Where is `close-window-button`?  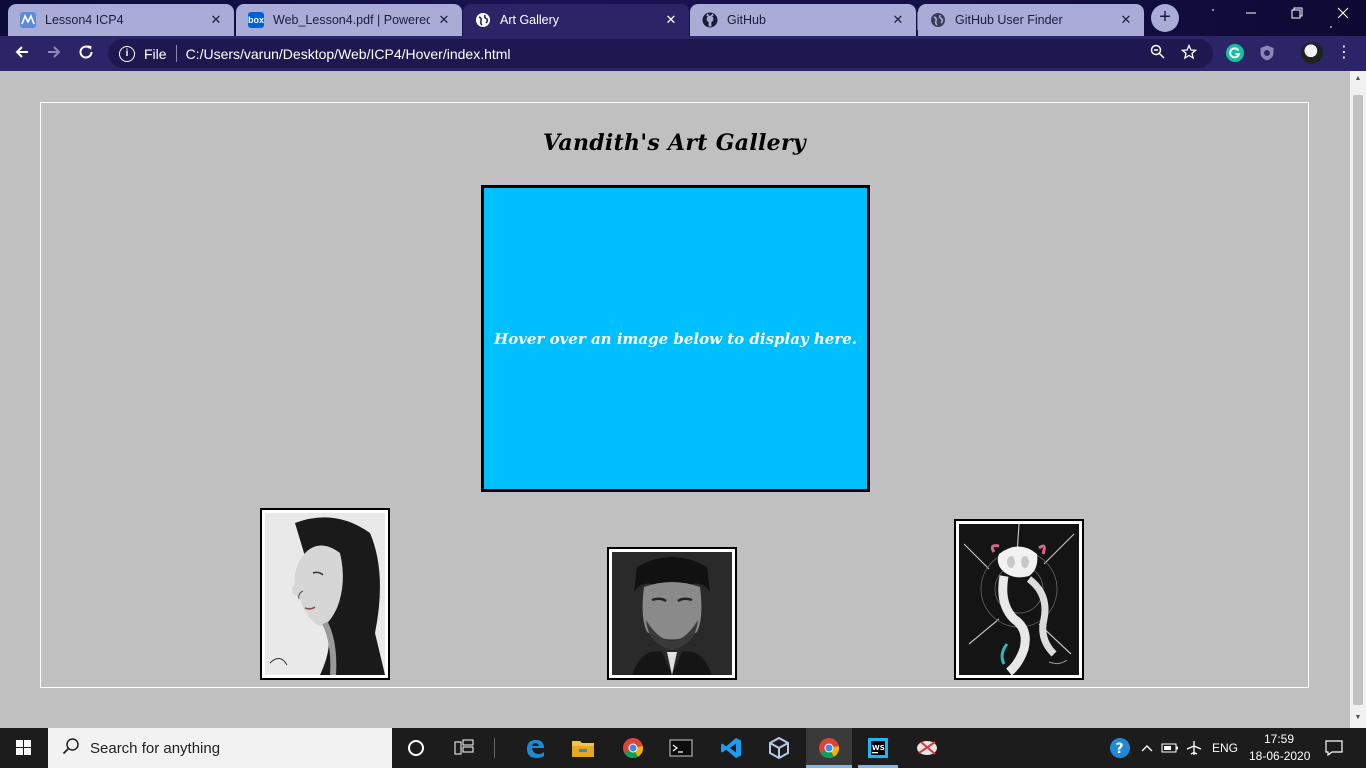 close-window-button is located at coordinates (1343, 16).